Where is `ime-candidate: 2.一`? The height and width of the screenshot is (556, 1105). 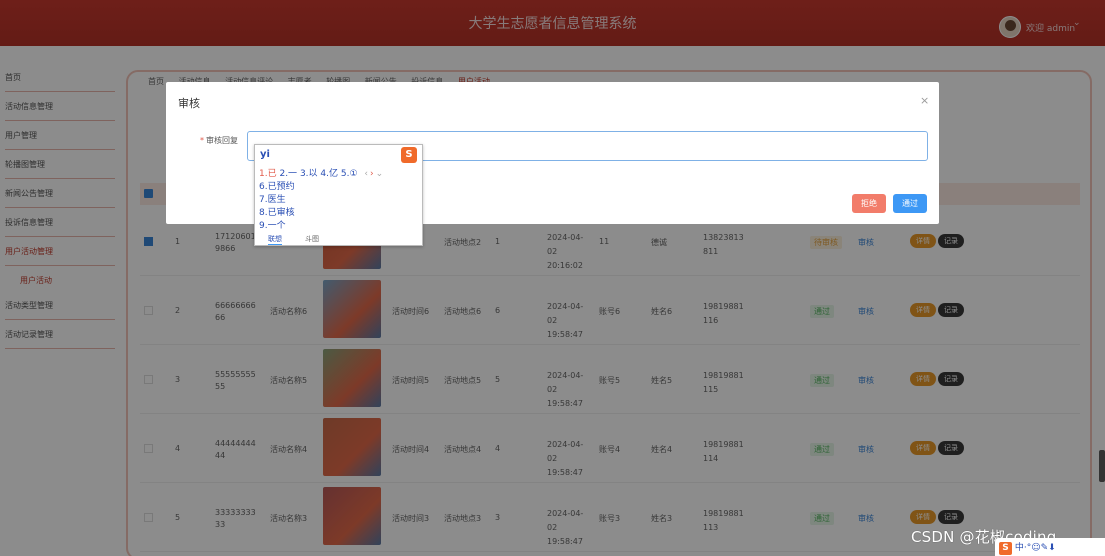
ime-candidate: 2.一 is located at coordinates (288, 174).